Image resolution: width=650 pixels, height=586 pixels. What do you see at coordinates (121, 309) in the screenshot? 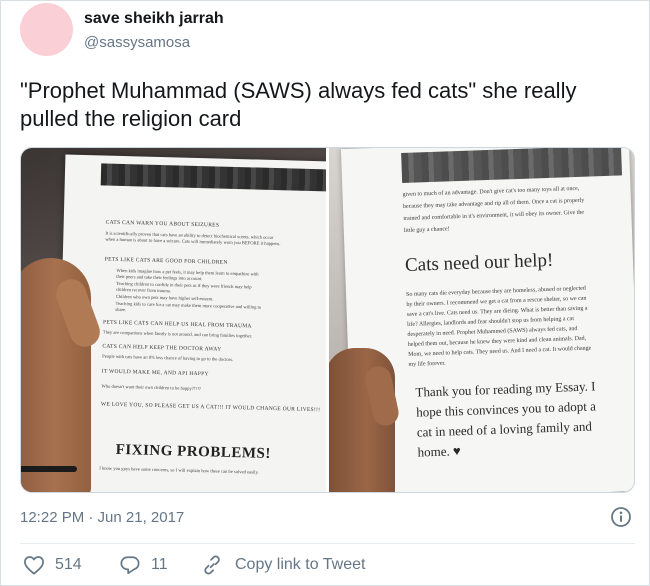
I see `essay-text: share.` at bounding box center [121, 309].